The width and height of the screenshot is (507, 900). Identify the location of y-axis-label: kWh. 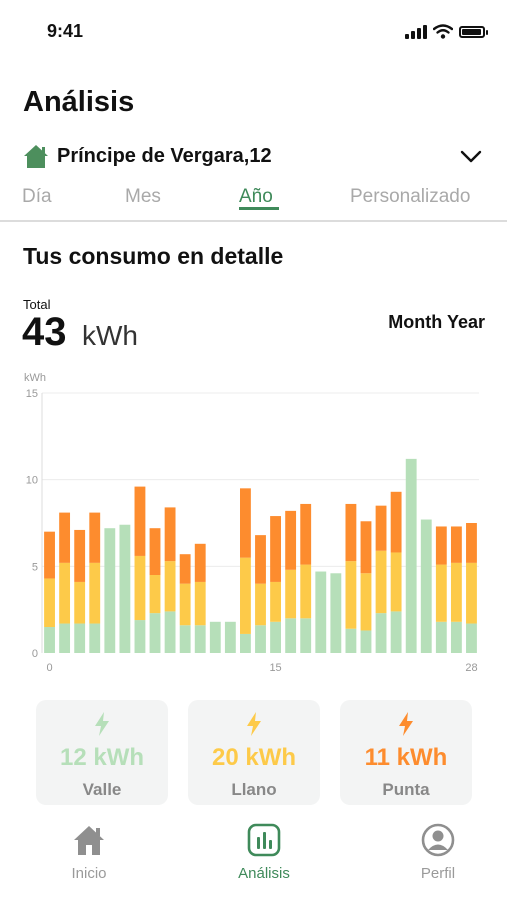
(35, 378).